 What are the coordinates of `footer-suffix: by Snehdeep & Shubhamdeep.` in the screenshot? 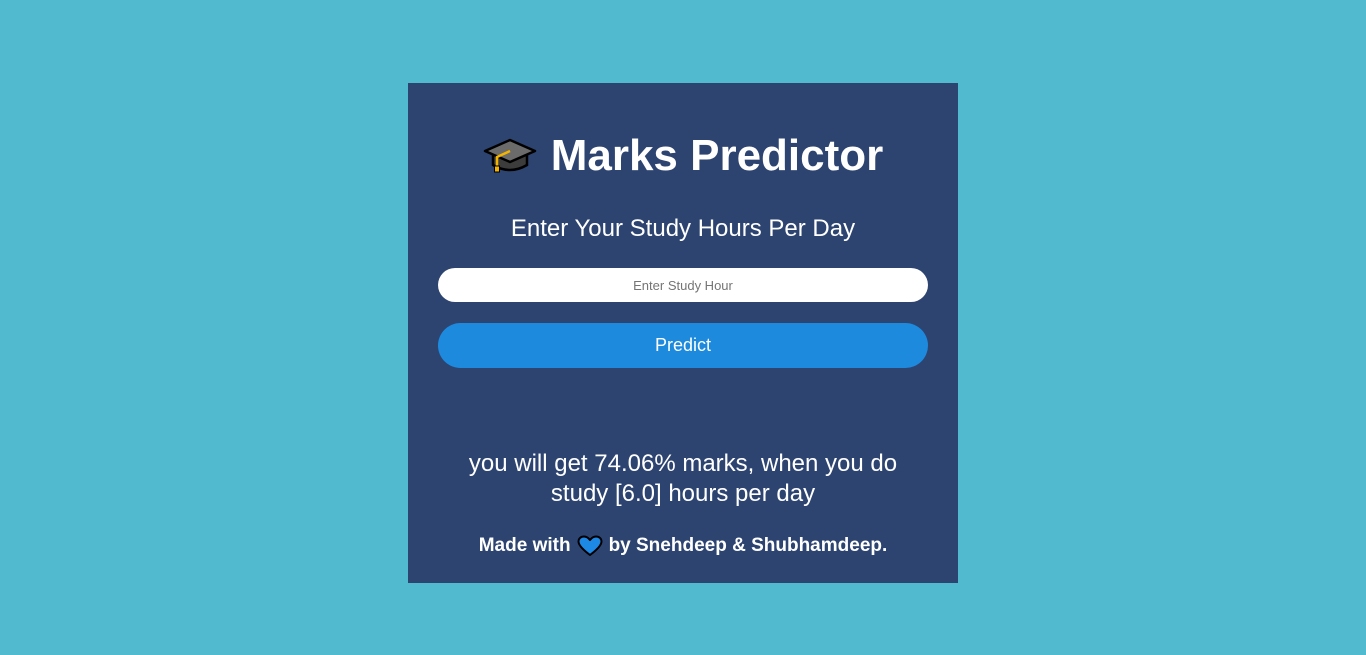 It's located at (748, 545).